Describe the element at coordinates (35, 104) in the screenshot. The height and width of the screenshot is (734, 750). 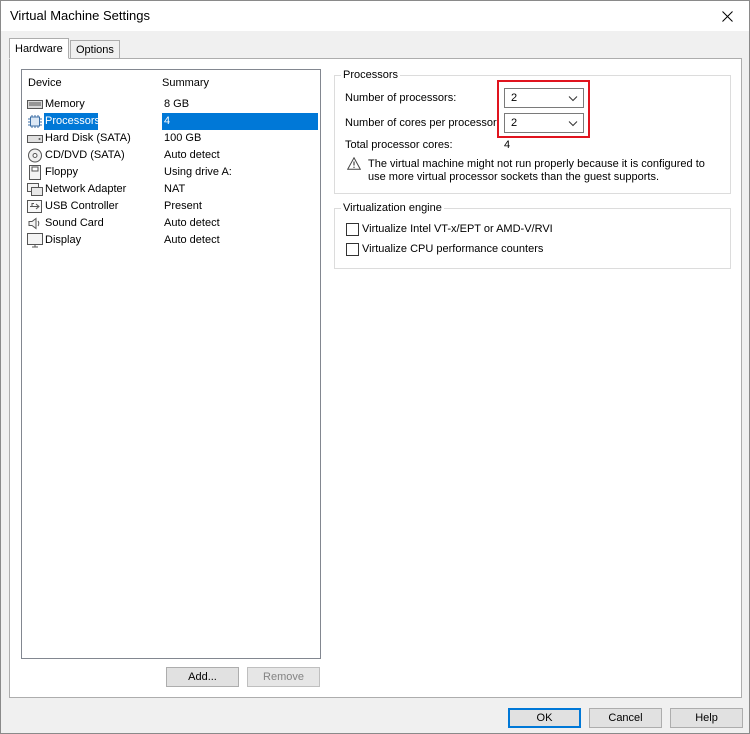
I see `memory-icon` at that location.